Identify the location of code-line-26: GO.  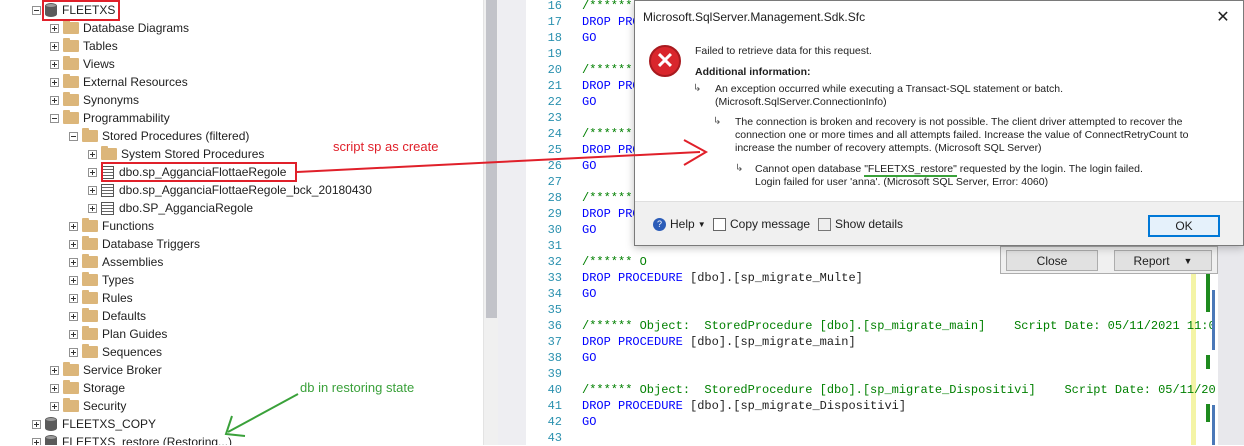
(589, 166).